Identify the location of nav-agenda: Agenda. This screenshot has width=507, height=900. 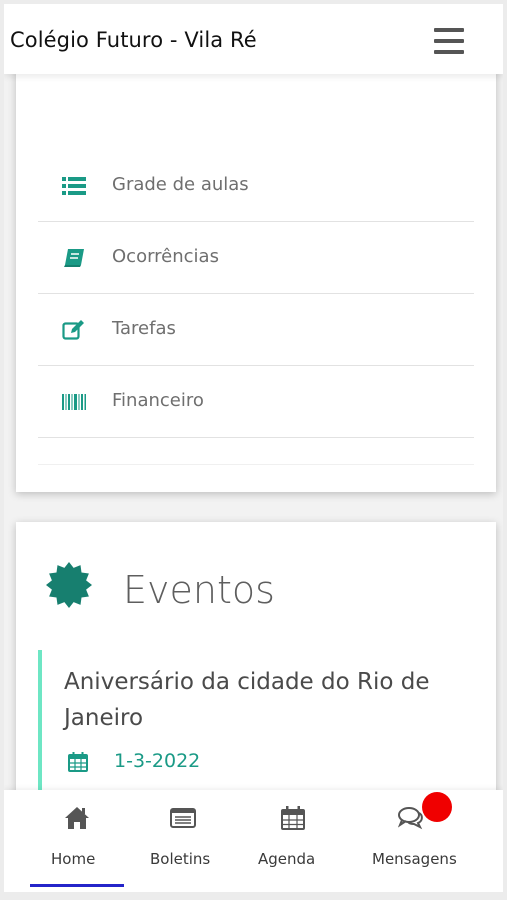
(293, 840).